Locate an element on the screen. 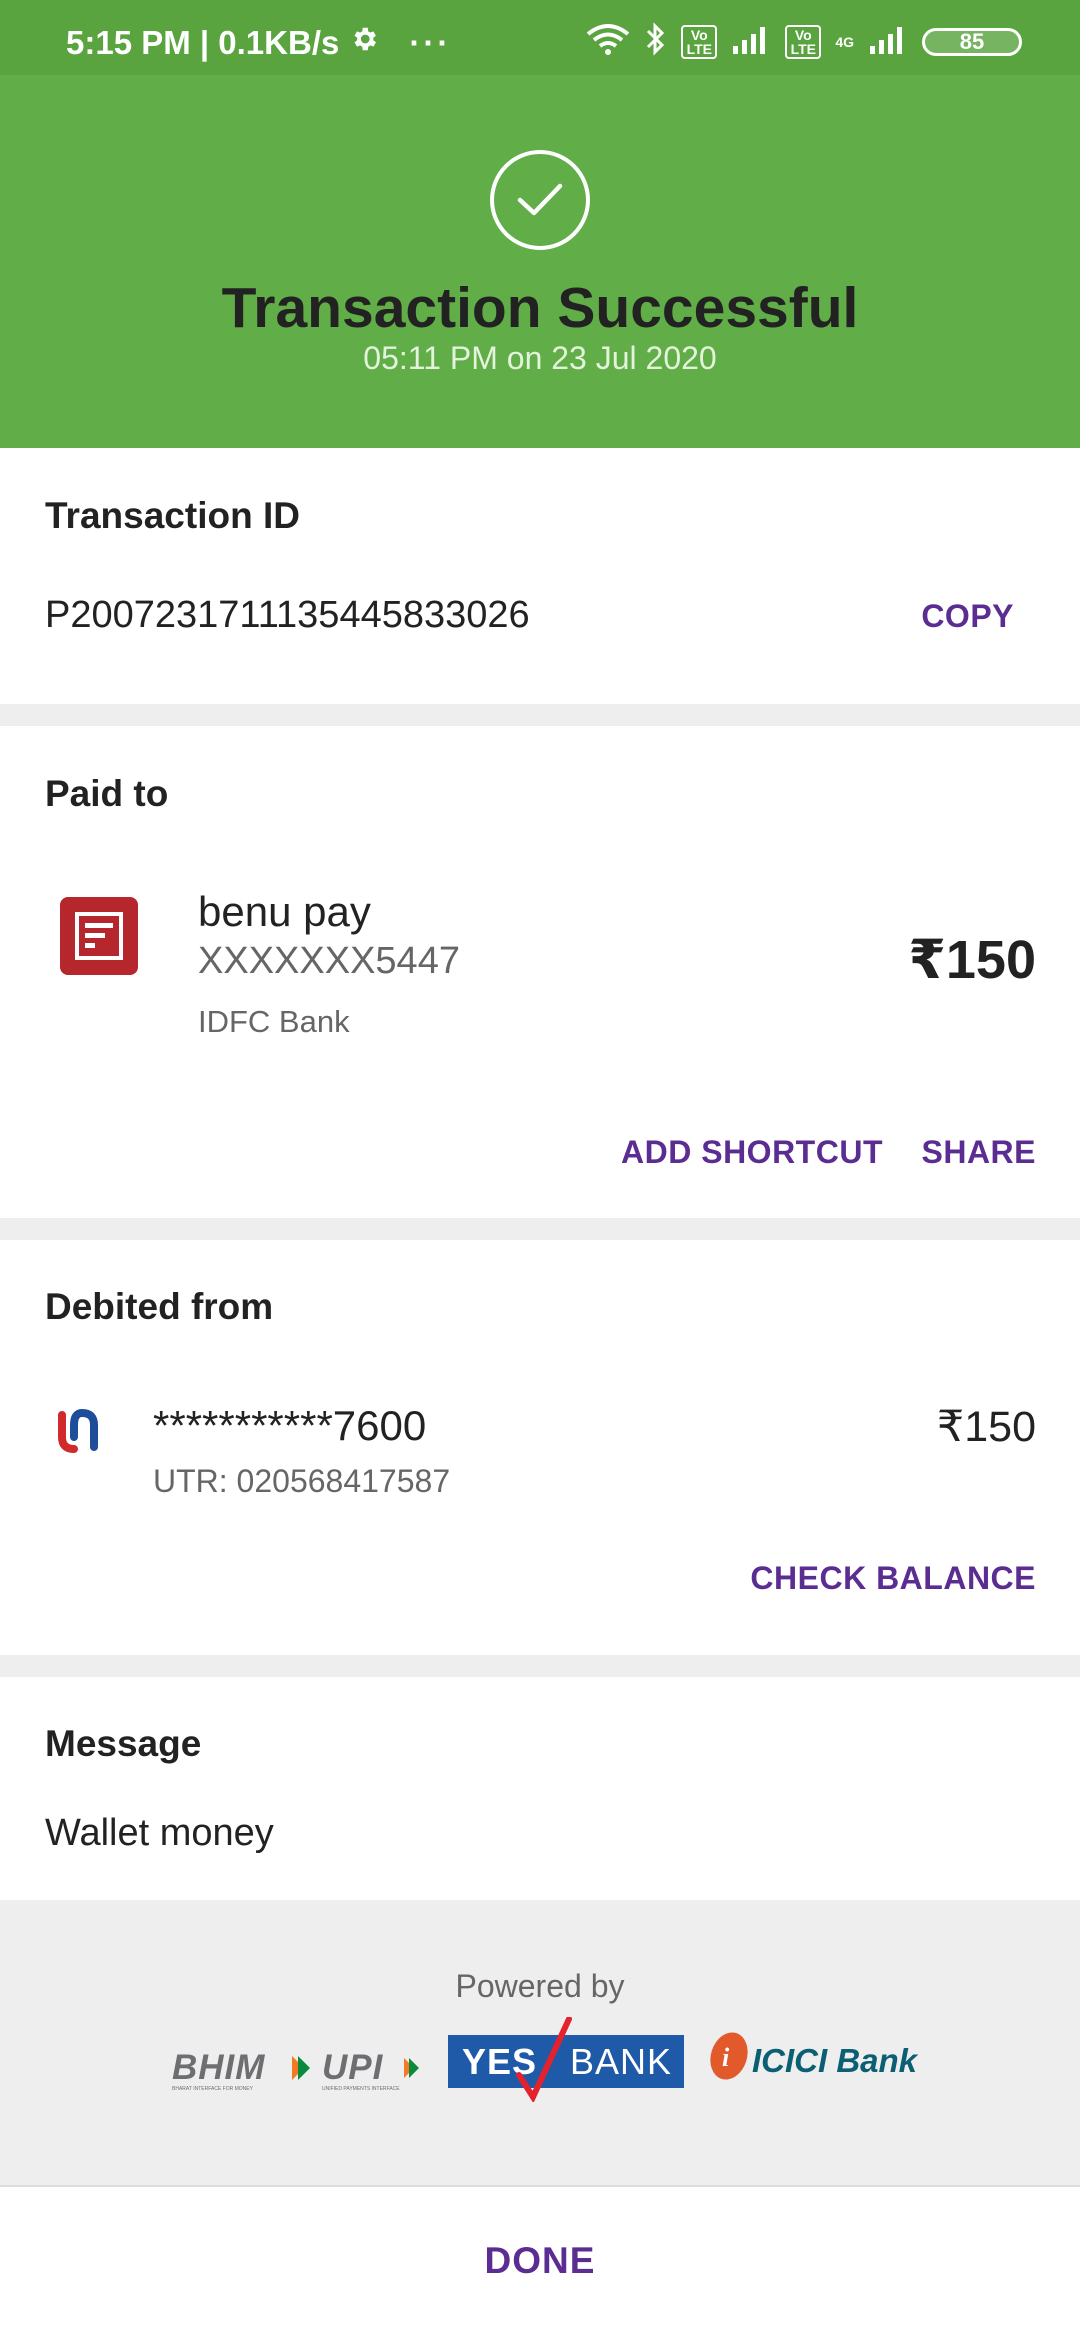 The height and width of the screenshot is (2340, 1080). union-bank-icon is located at coordinates (78, 1431).